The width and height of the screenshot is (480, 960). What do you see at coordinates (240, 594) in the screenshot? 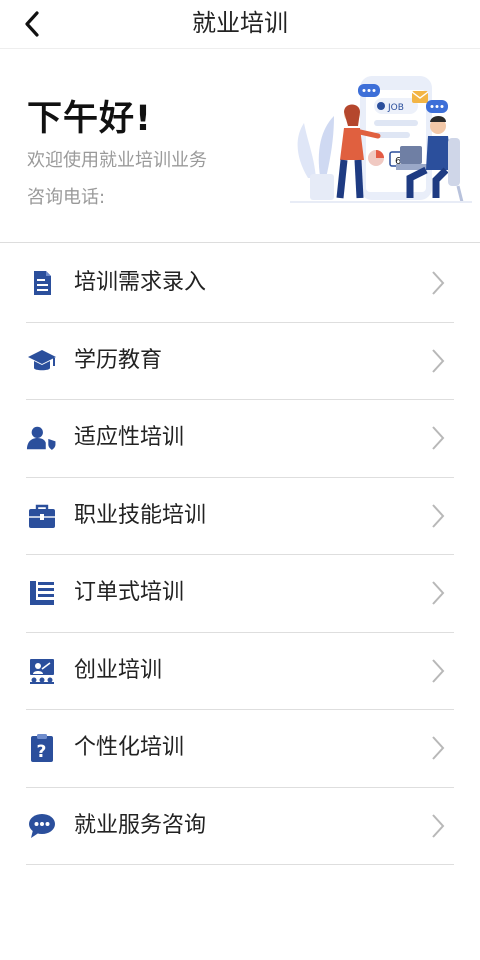
I see `menu-item-order-training: 订单式培训` at bounding box center [240, 594].